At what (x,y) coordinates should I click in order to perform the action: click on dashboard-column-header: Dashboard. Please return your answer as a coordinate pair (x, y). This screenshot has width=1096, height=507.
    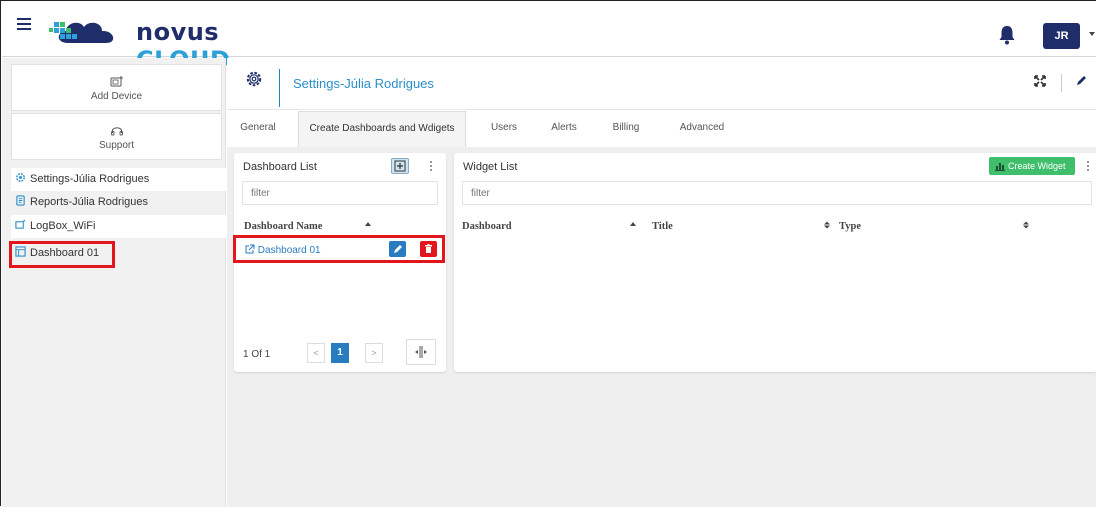
    Looking at the image, I should click on (487, 226).